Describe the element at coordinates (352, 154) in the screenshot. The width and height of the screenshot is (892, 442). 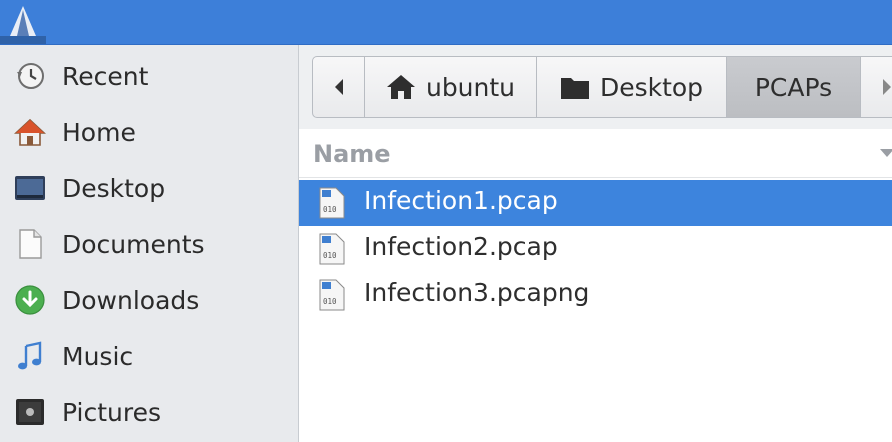
I see `column-header-label: Name` at that location.